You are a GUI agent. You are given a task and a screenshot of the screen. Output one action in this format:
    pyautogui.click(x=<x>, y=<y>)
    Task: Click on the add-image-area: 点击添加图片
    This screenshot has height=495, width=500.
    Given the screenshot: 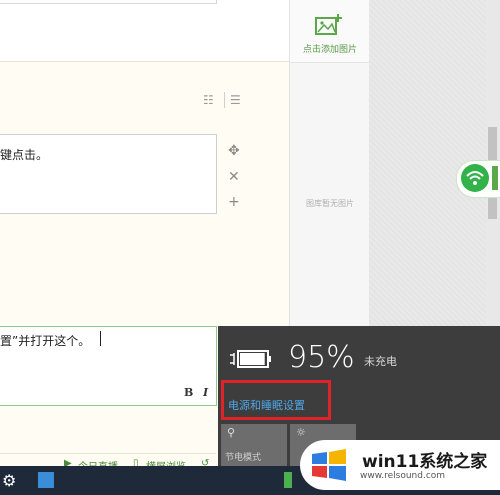 What is the action you would take?
    pyautogui.click(x=330, y=31)
    